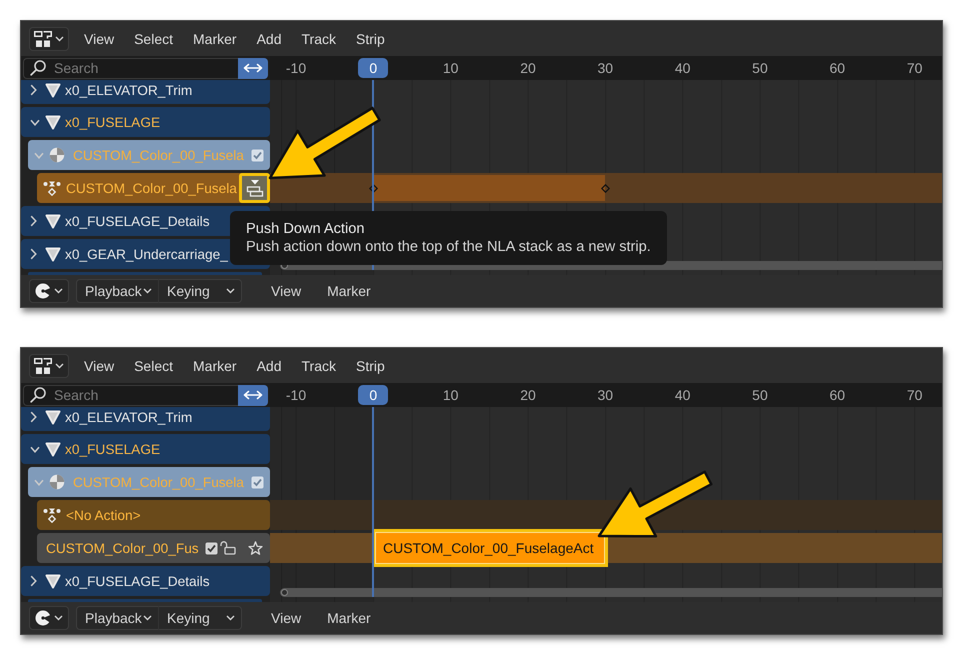 The image size is (963, 654). Describe the element at coordinates (153, 548) in the screenshot. I see `channel-row: CUSTOM_Color_00_Fus` at that location.